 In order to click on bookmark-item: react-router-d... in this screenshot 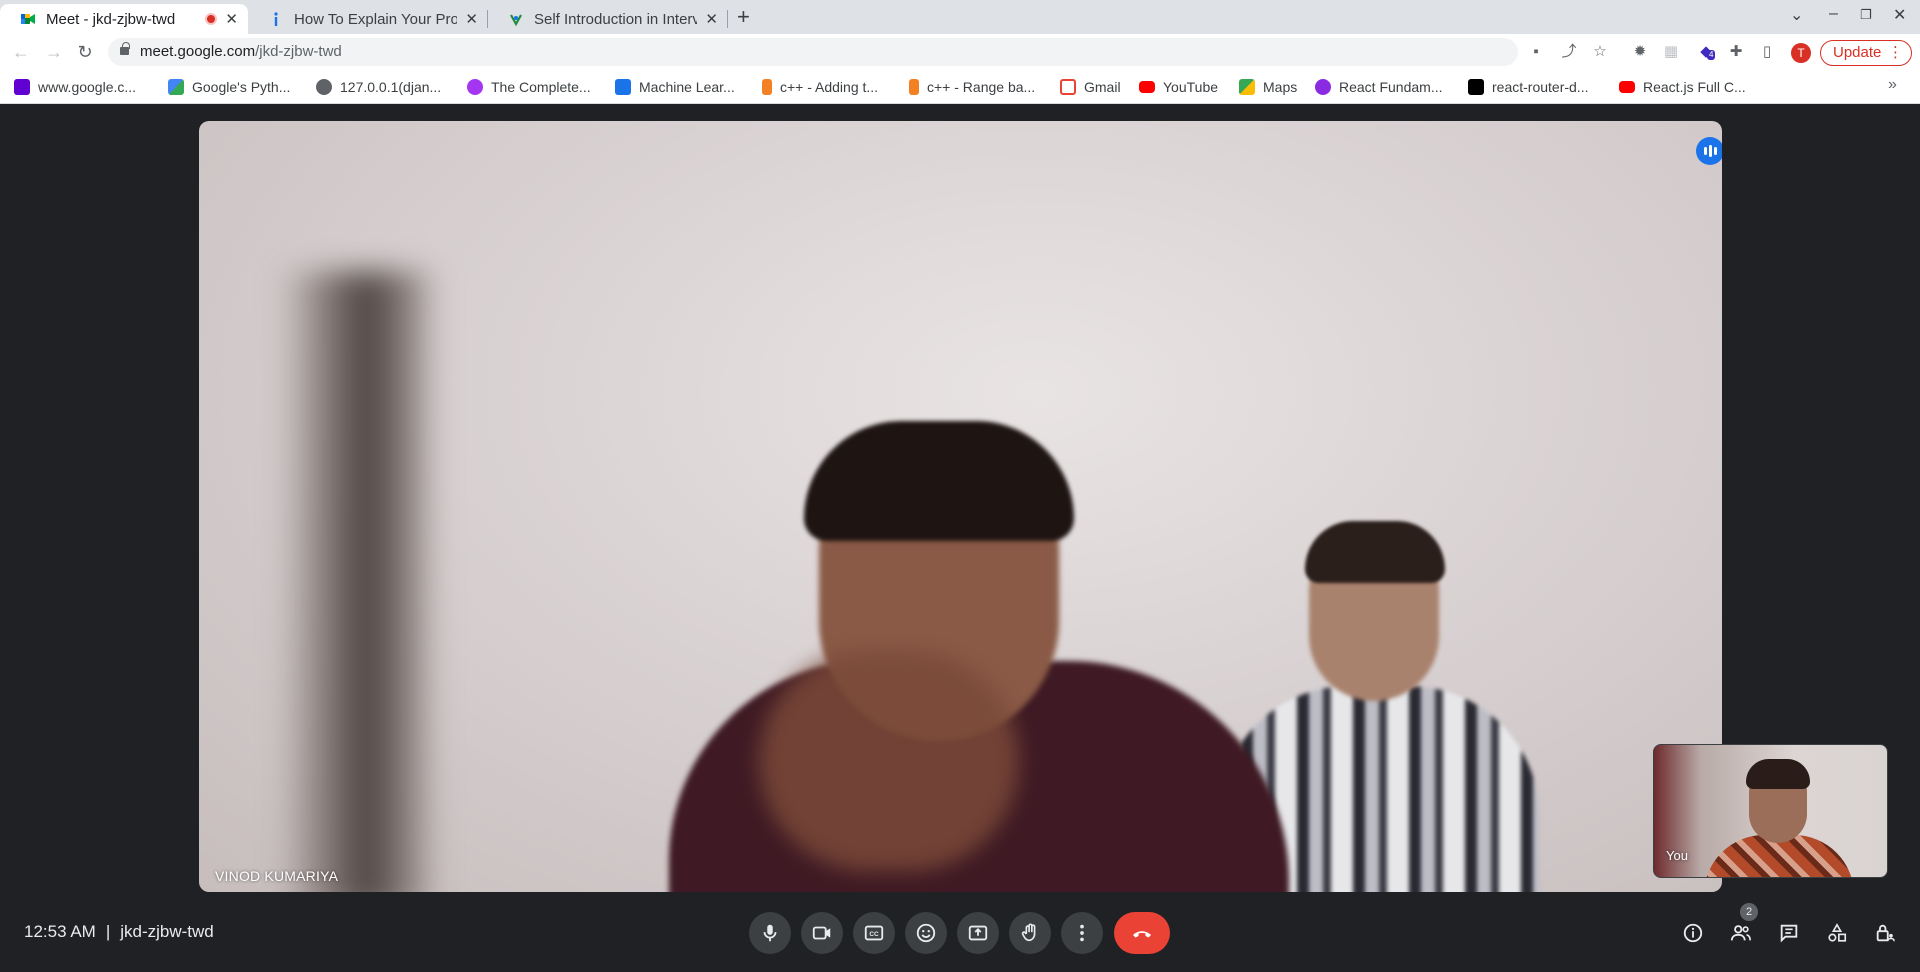, I will do `click(1528, 87)`.